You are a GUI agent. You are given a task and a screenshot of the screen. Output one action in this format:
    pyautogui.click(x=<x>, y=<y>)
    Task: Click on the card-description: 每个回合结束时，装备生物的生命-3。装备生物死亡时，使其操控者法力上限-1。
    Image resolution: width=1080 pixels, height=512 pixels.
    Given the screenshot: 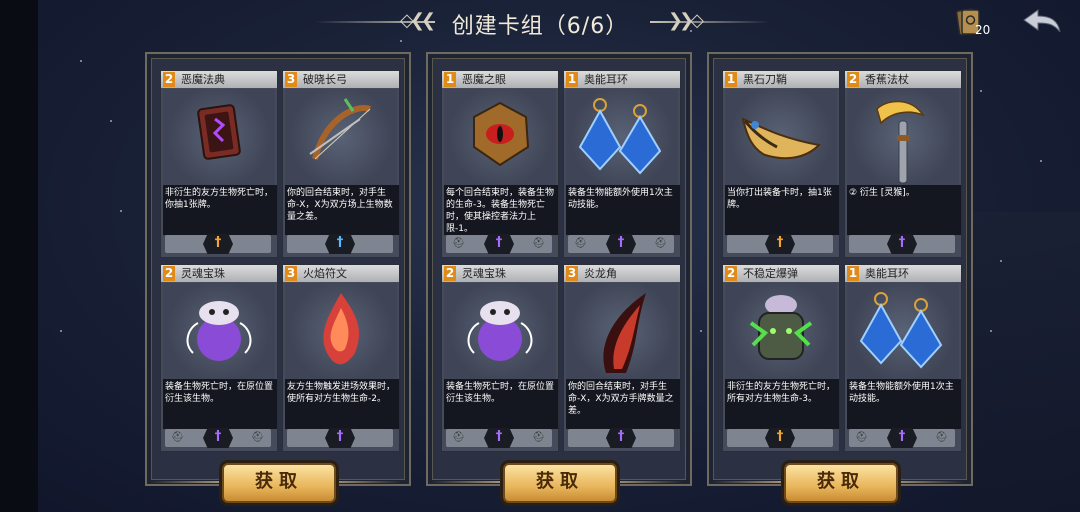 What is the action you would take?
    pyautogui.click(x=501, y=210)
    